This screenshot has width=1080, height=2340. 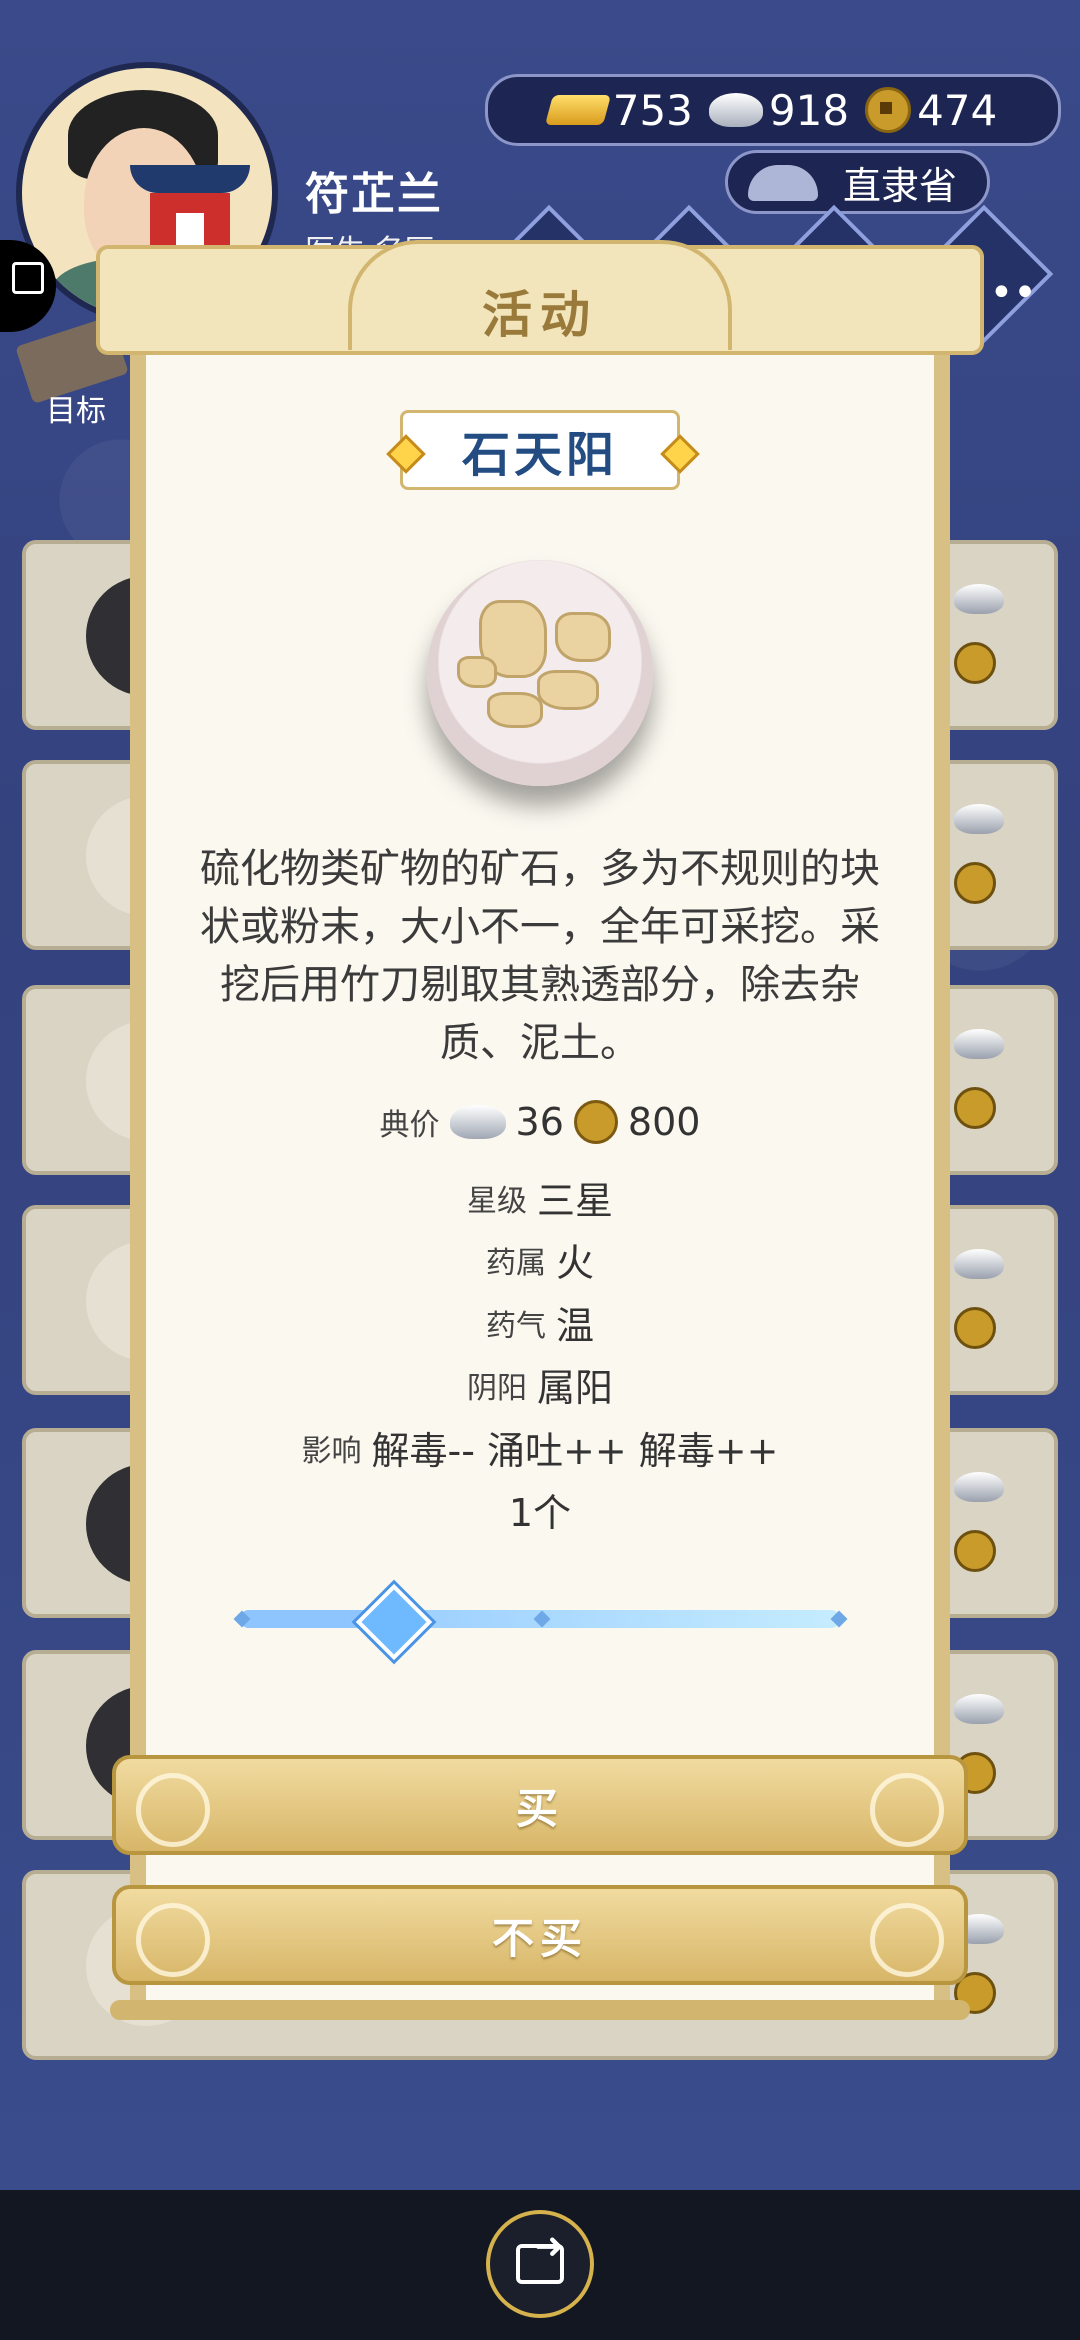 I want to click on qi-label: 药气, so click(x=515, y=1326).